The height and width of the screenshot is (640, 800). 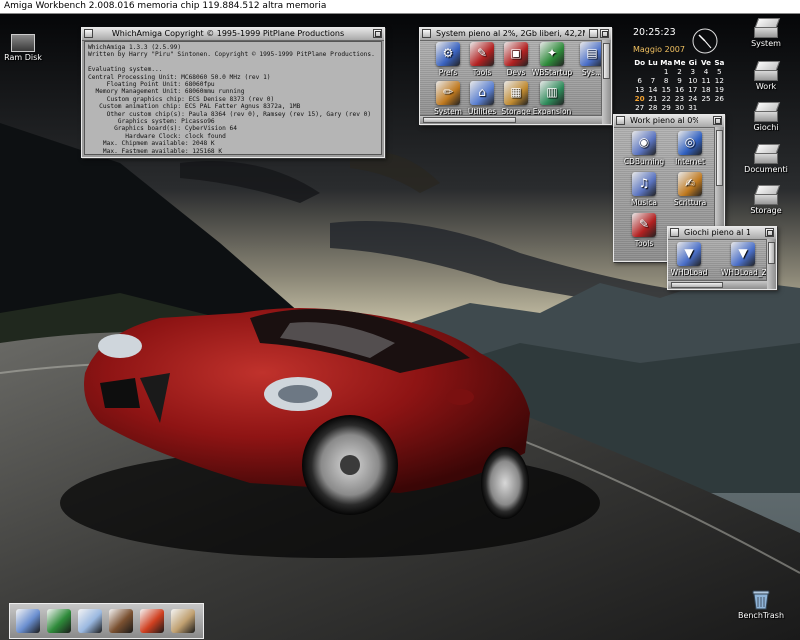 I want to click on calendar-day: 3, so click(x=692, y=71).